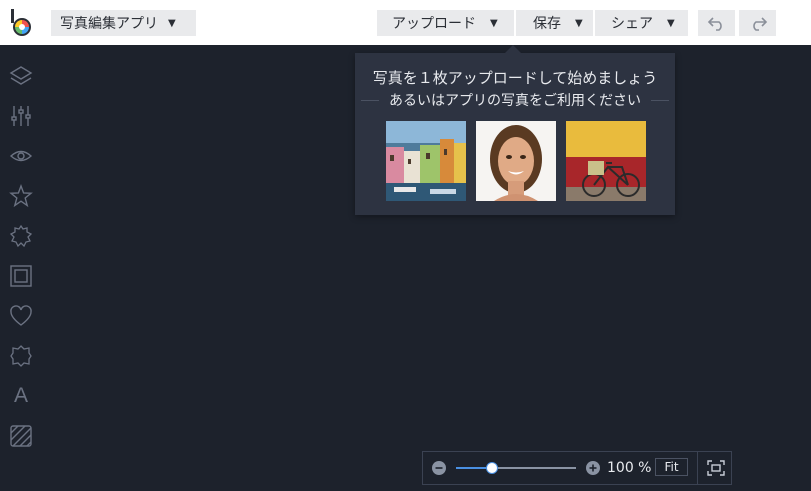 This screenshot has height=491, width=811. I want to click on save-dropdown: 保存 ▼, so click(554, 23).